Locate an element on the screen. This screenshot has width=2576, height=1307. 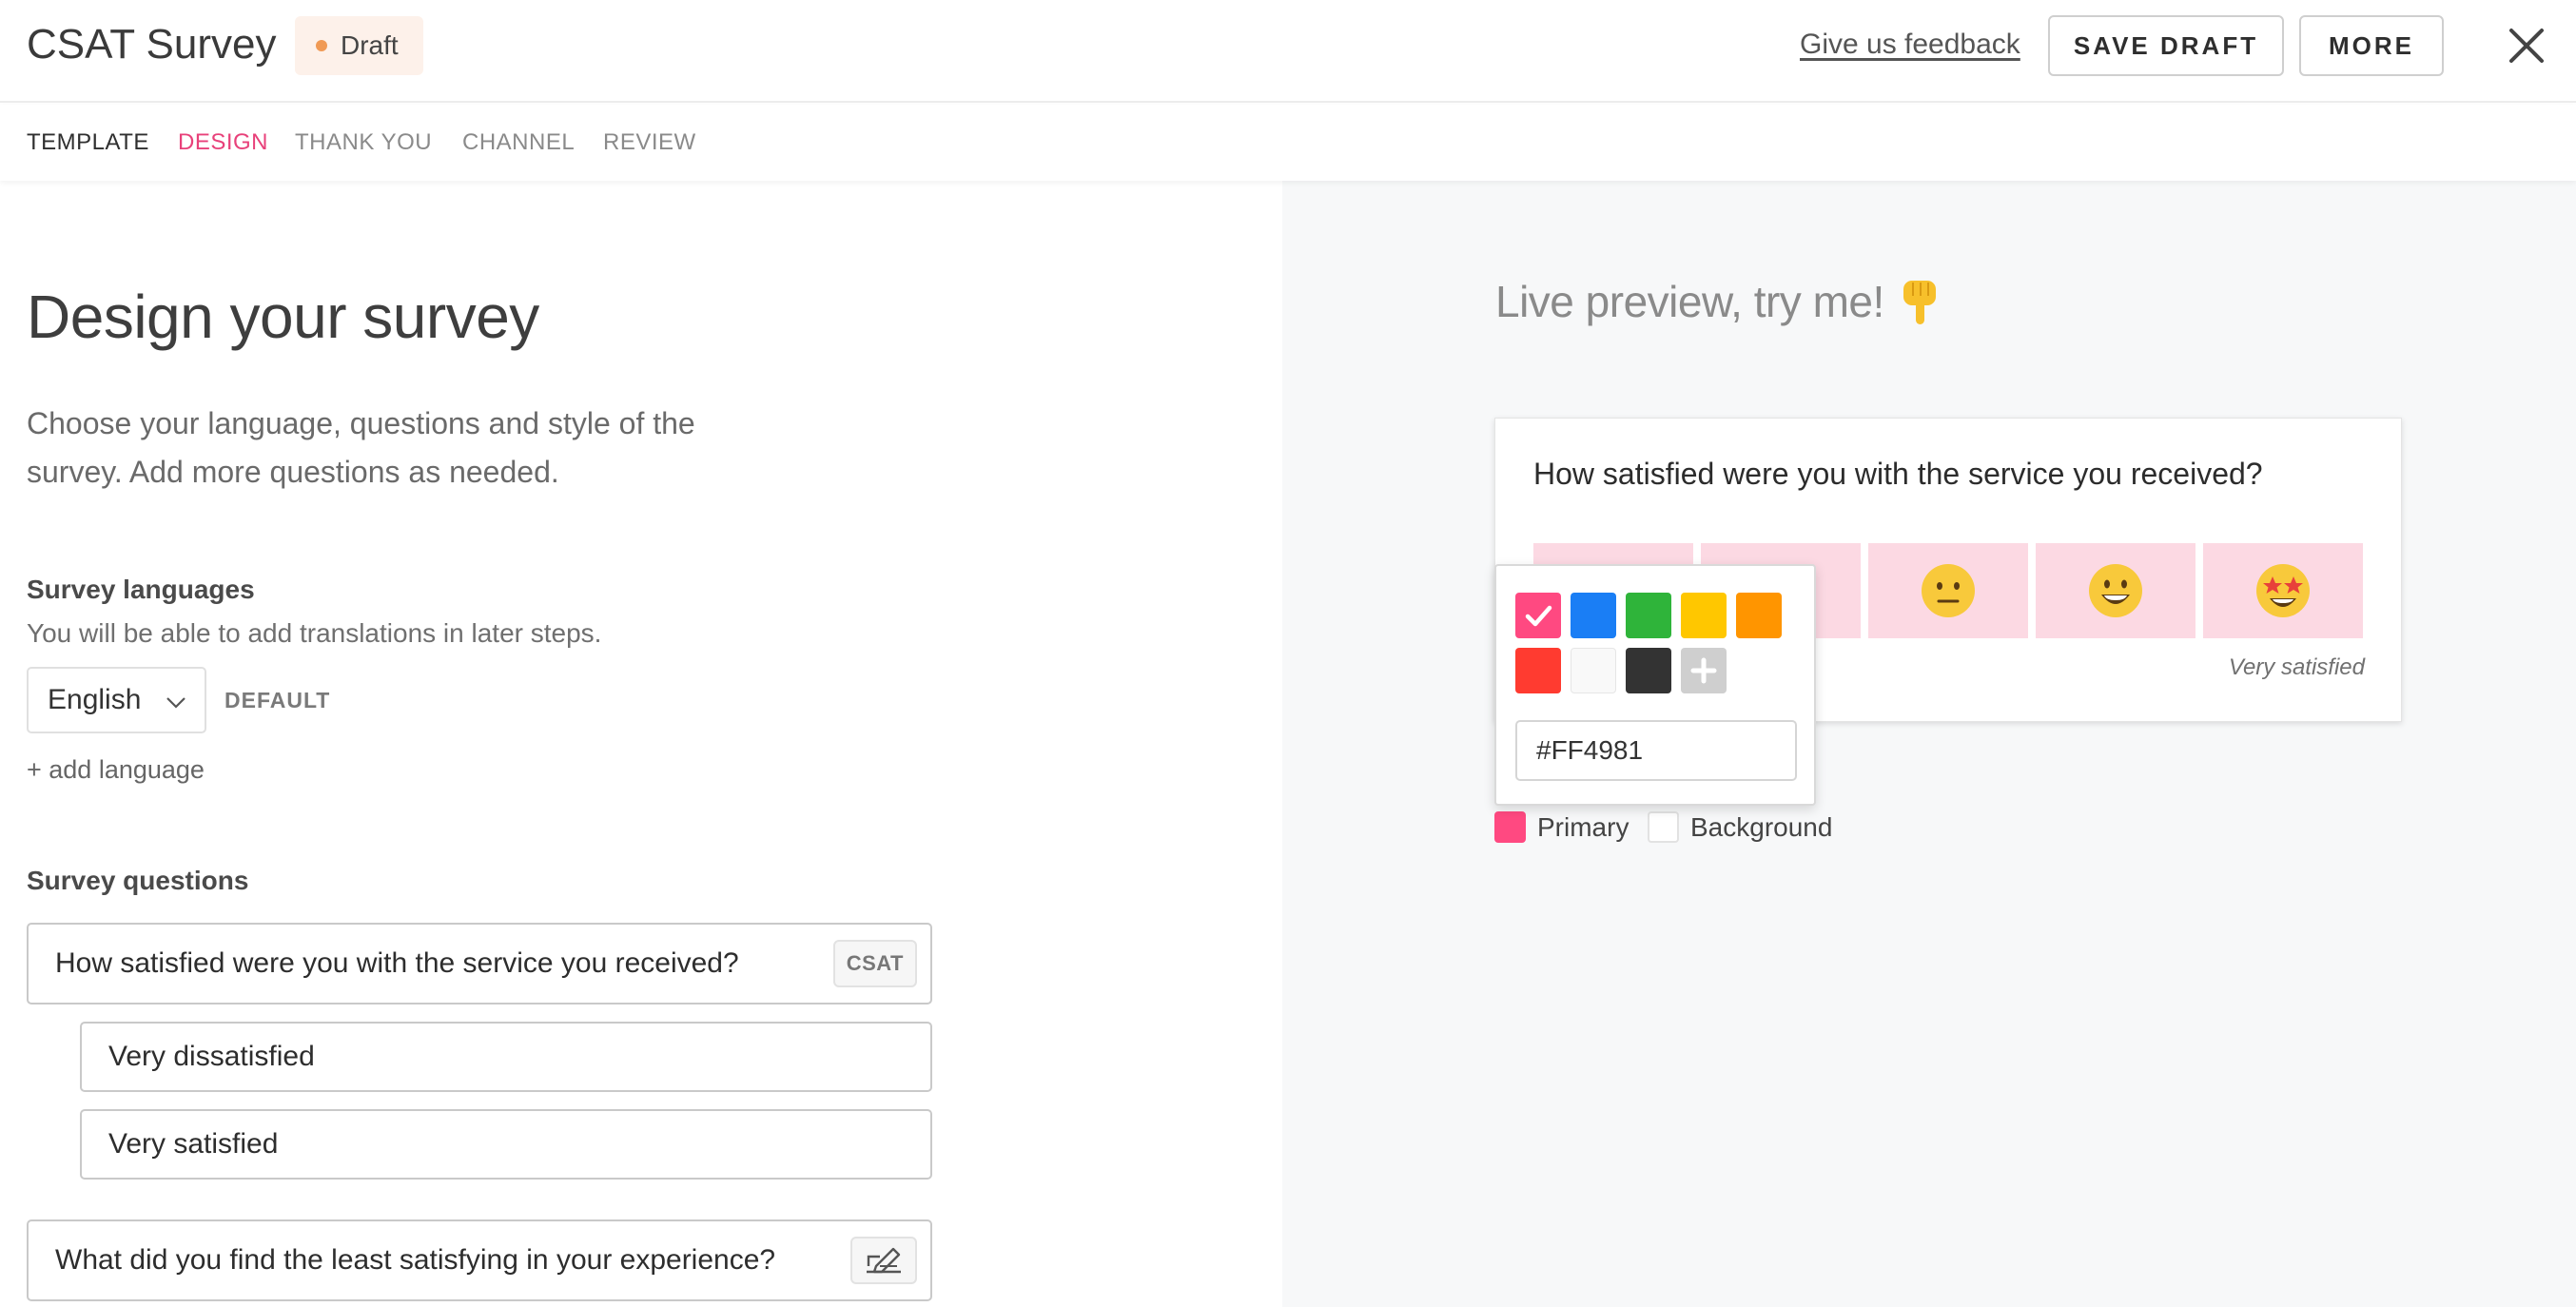
scale-label-low-text: Very dissatisfied is located at coordinates (212, 1056).